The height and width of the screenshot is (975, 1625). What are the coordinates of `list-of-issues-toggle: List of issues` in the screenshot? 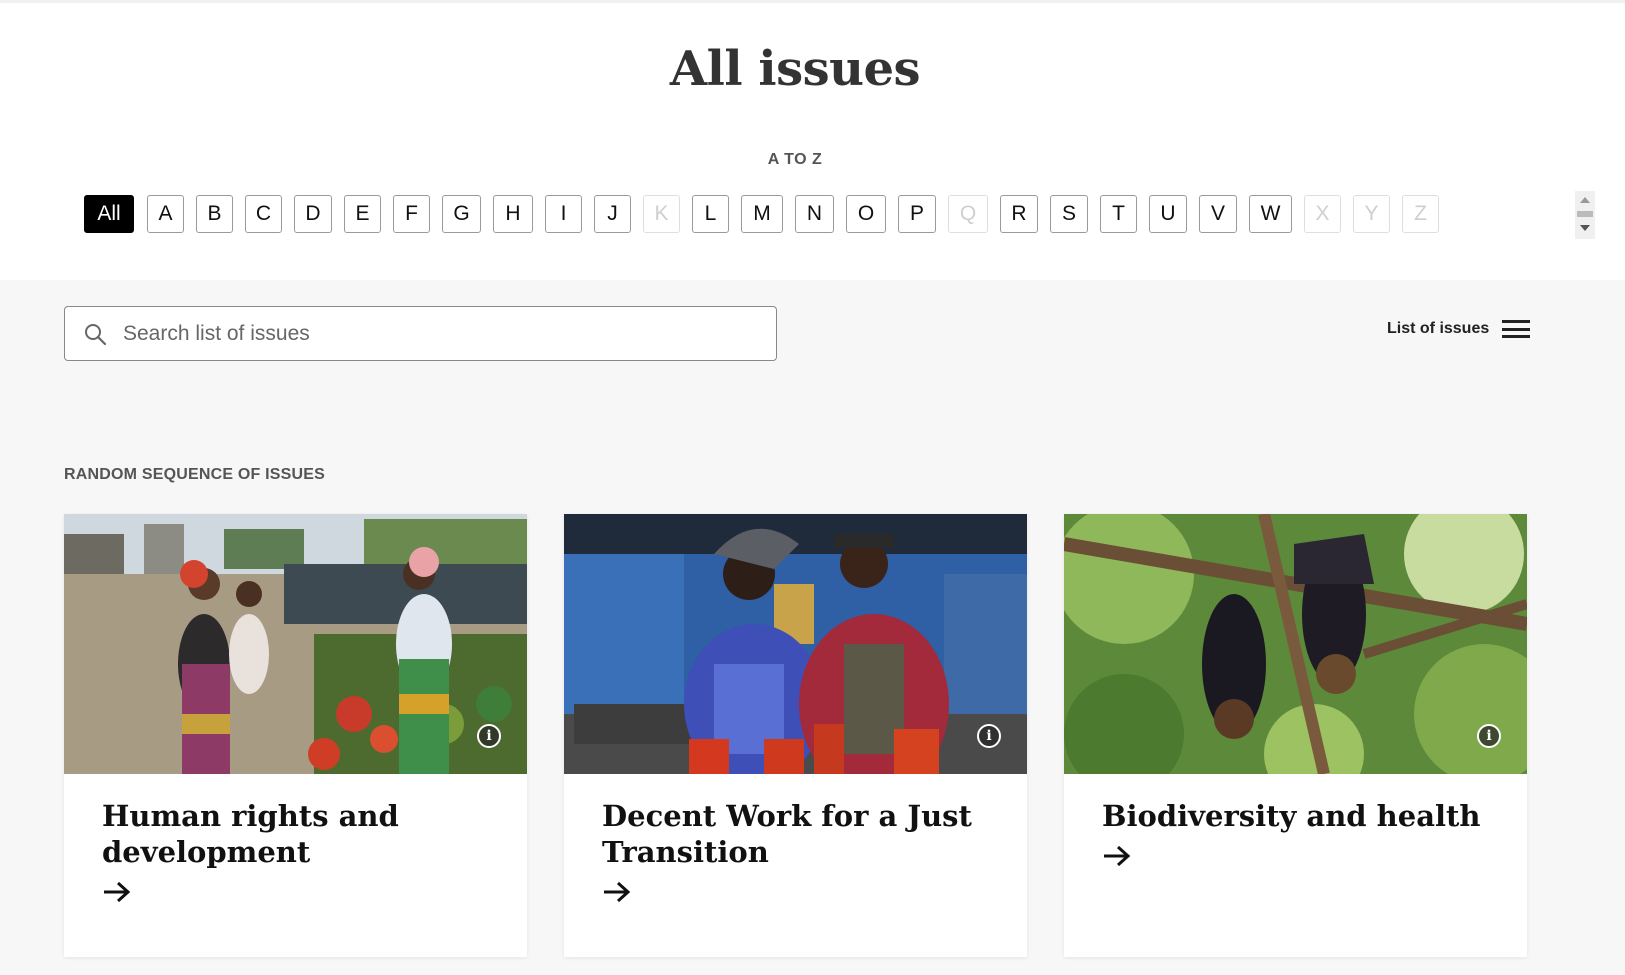 It's located at (1459, 329).